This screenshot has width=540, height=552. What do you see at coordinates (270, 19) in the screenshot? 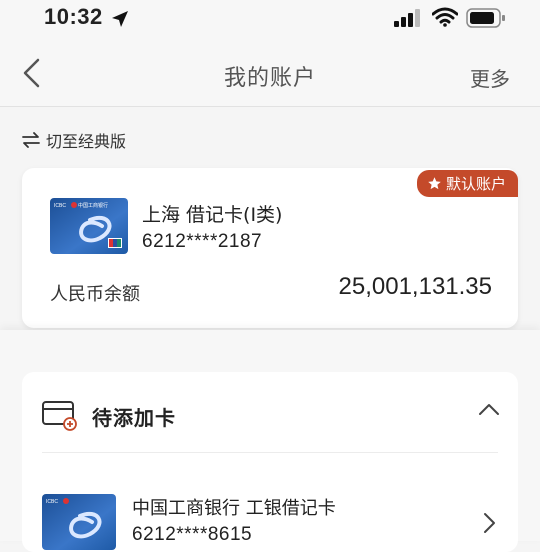
I see `status-bar: 10:32` at bounding box center [270, 19].